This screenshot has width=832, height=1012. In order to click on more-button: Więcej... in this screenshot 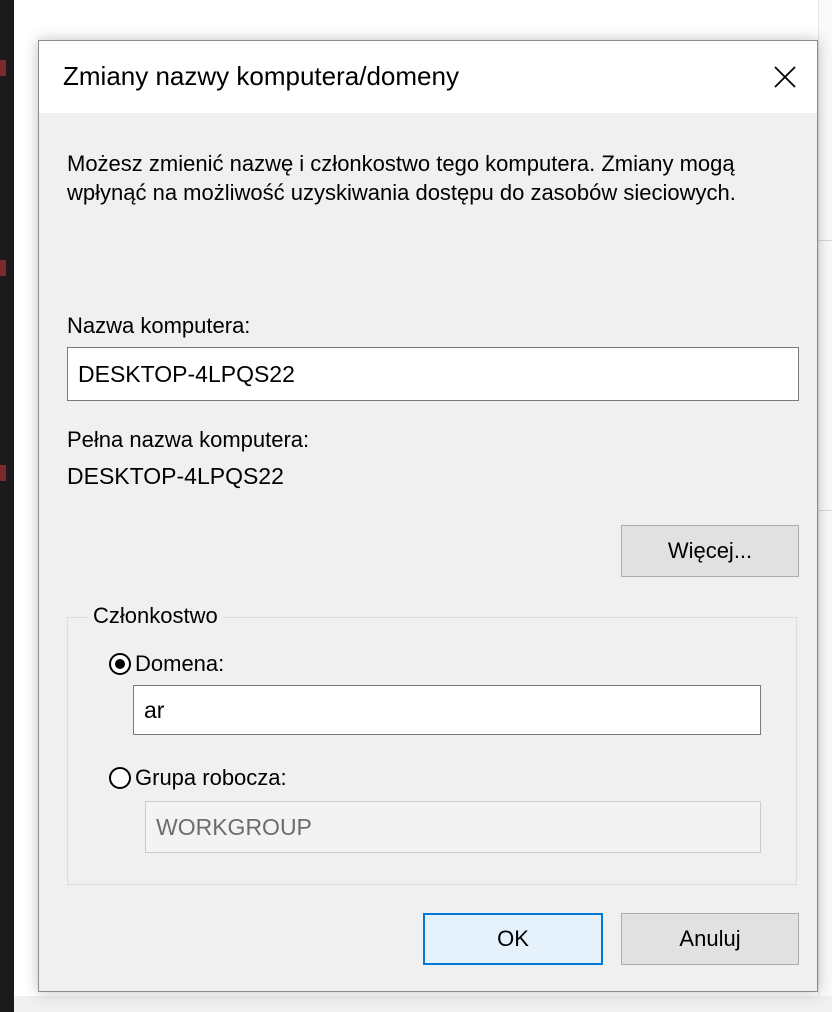, I will do `click(710, 551)`.